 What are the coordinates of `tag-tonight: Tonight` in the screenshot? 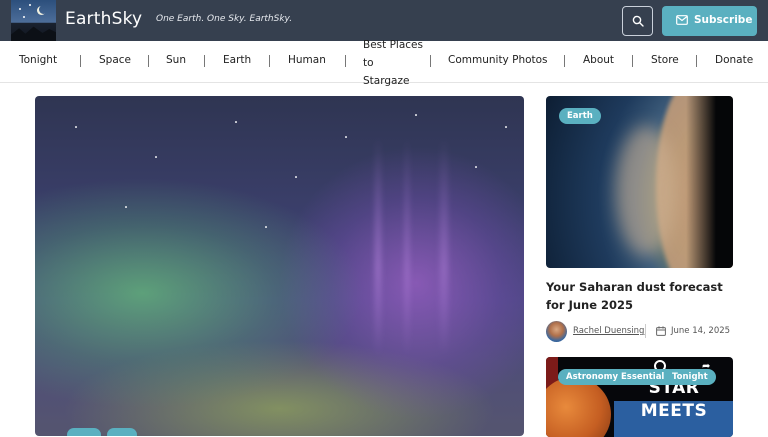 It's located at (690, 377).